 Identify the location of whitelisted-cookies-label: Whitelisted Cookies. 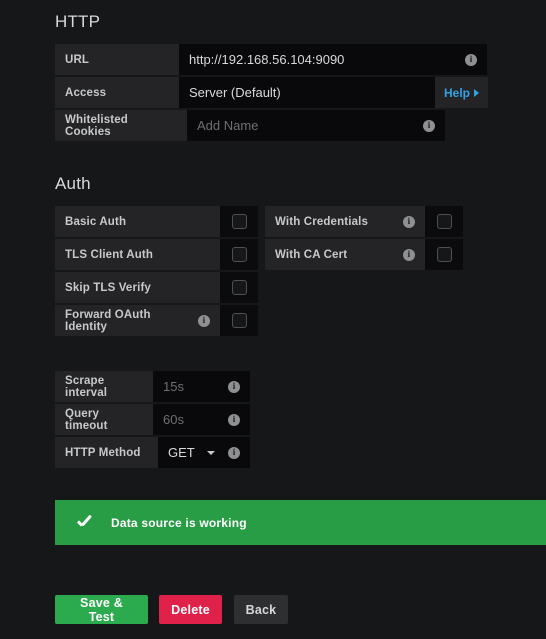
(121, 125).